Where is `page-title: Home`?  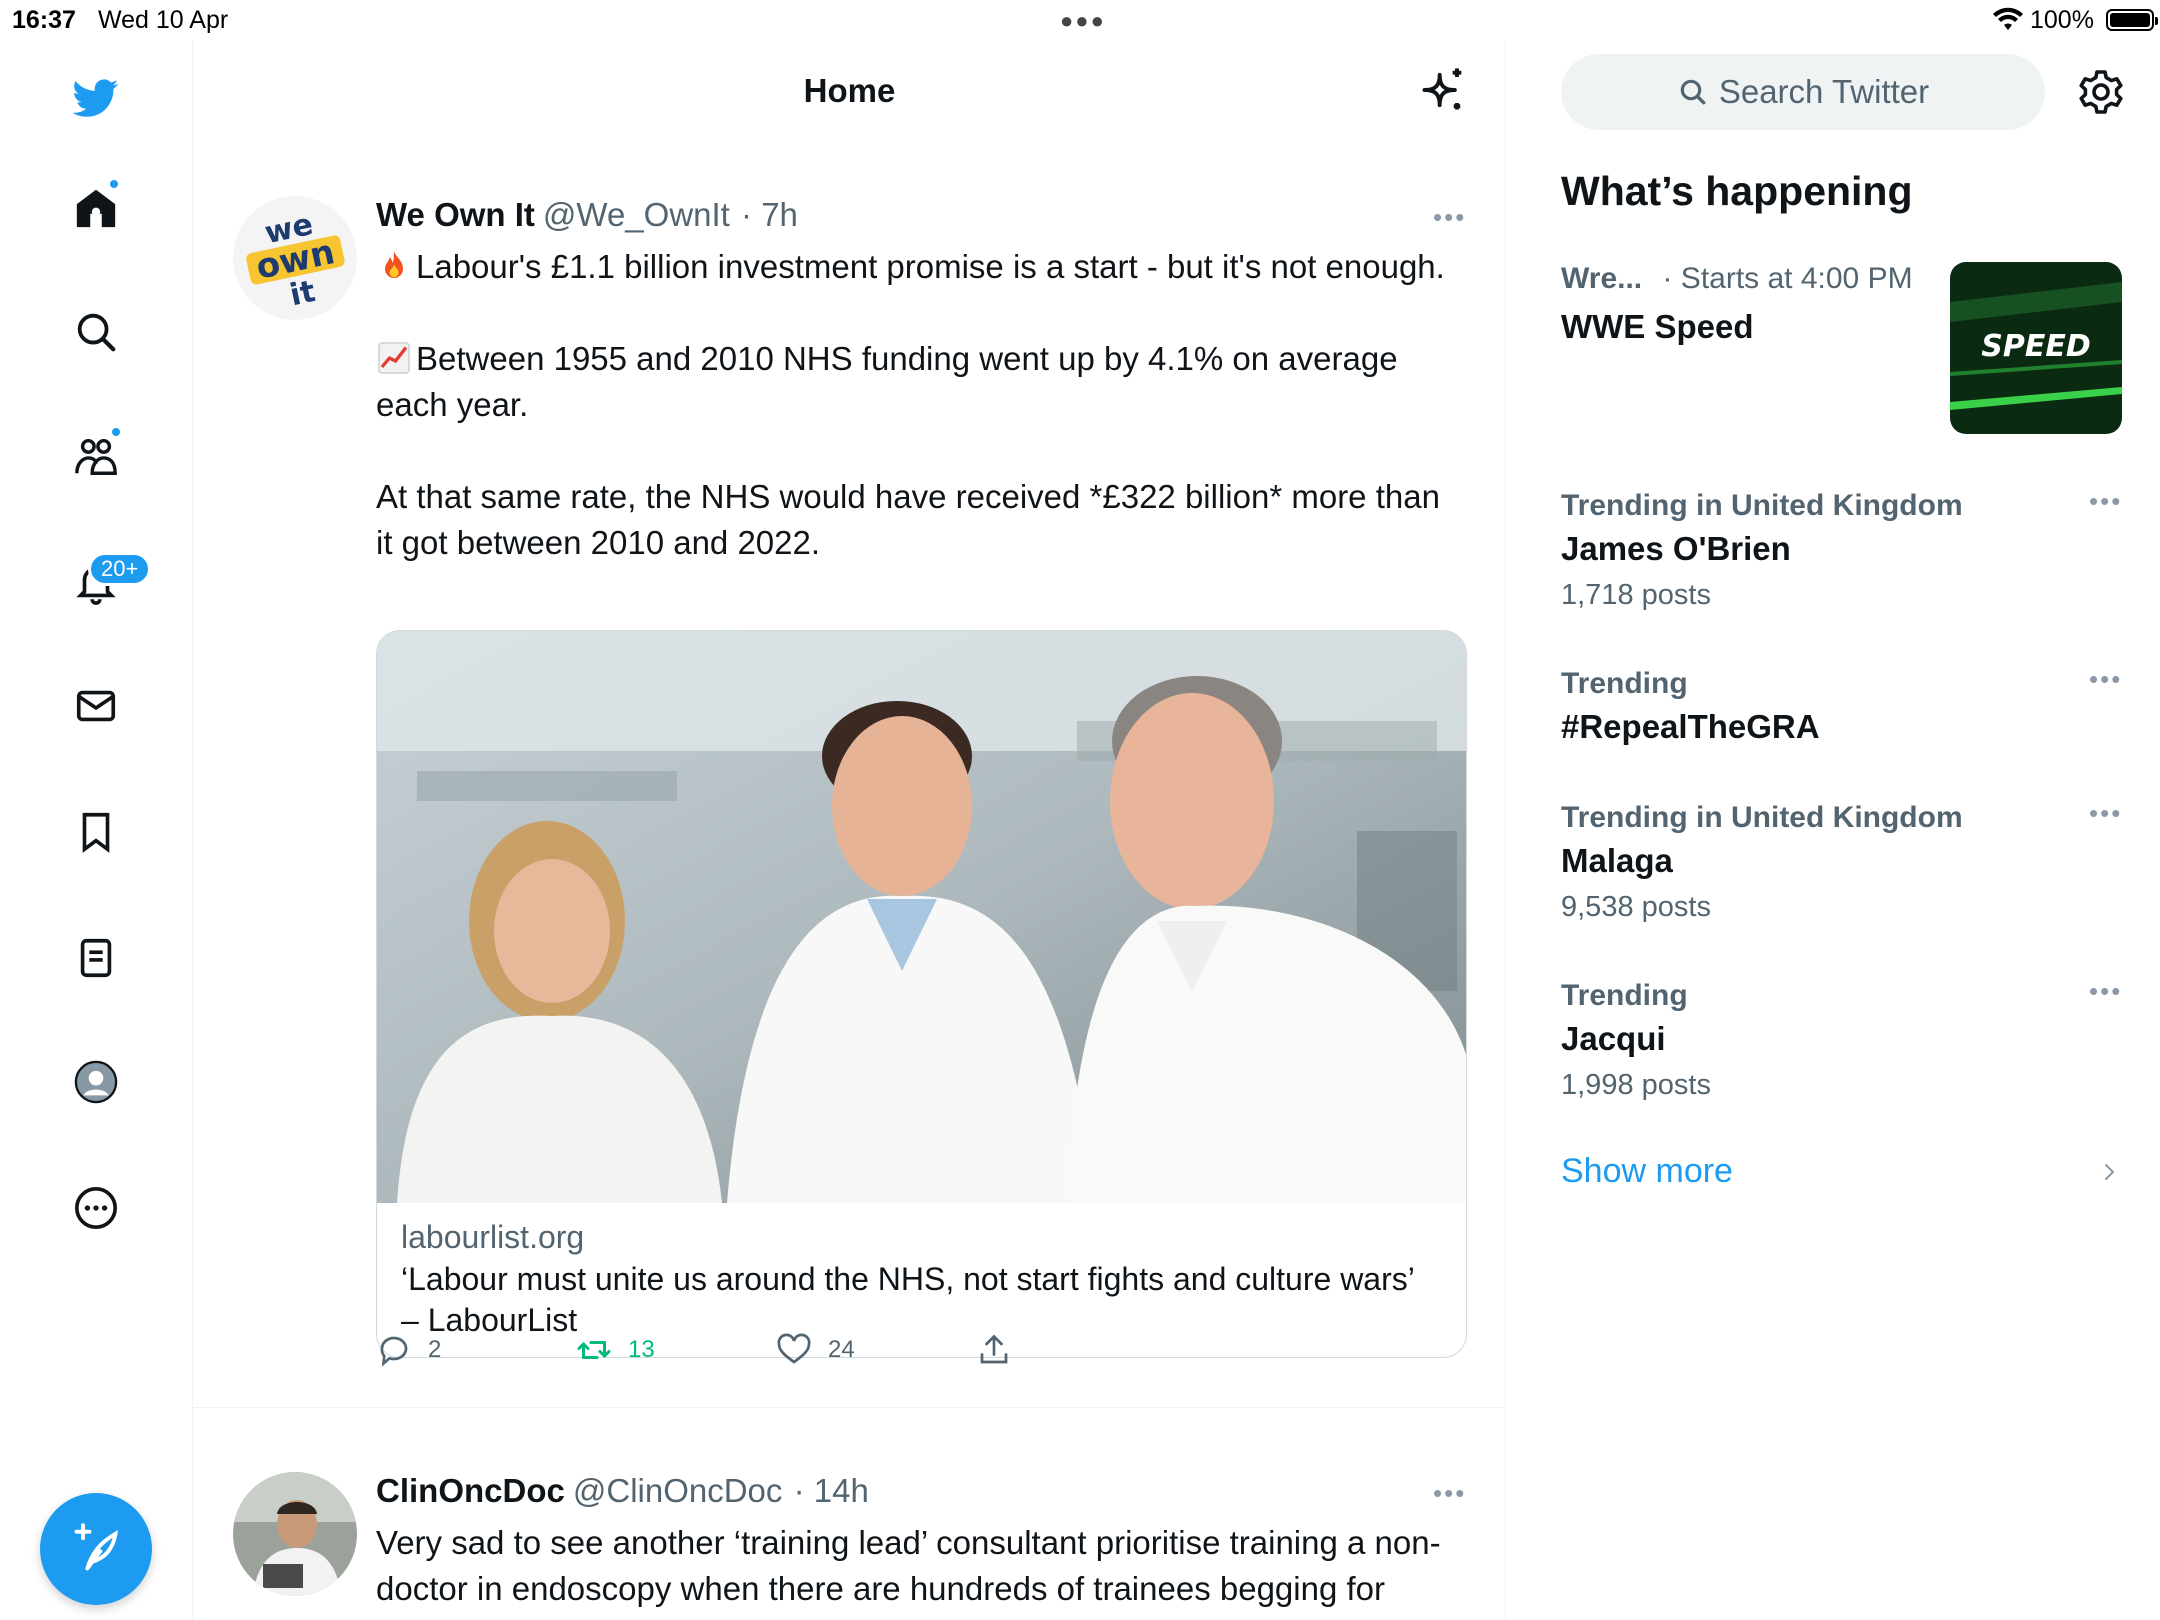
page-title: Home is located at coordinates (849, 90).